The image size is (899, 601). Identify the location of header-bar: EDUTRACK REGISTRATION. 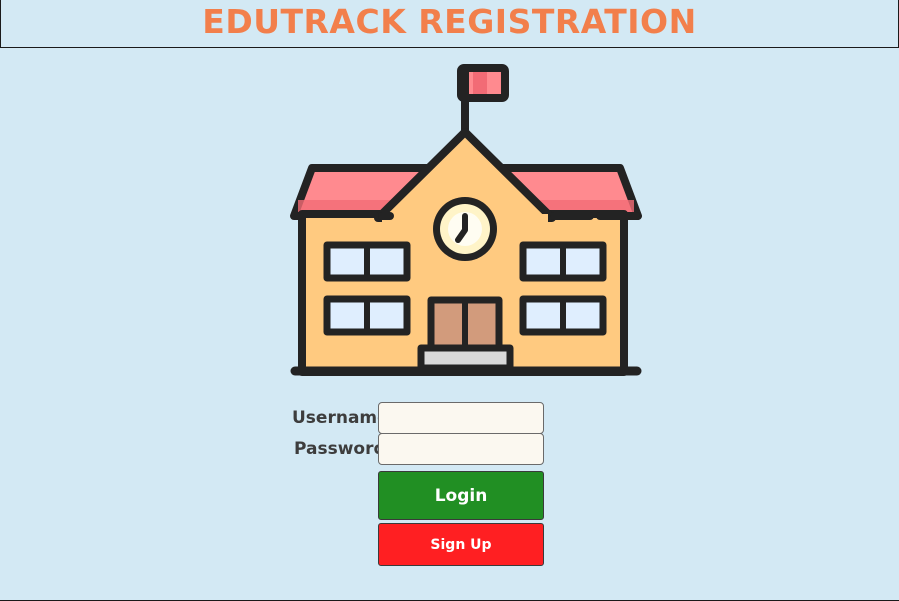
(449, 24).